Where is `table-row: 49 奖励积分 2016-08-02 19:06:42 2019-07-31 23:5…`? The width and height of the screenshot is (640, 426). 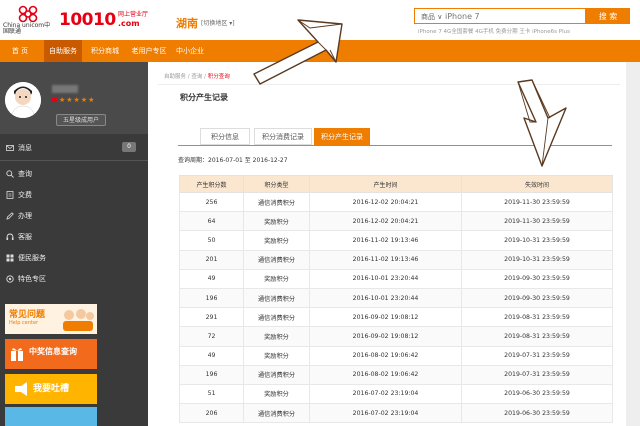
table-row: 49 奖励积分 2016-08-02 19:06:42 2019-07-31 23:5… is located at coordinates (396, 355).